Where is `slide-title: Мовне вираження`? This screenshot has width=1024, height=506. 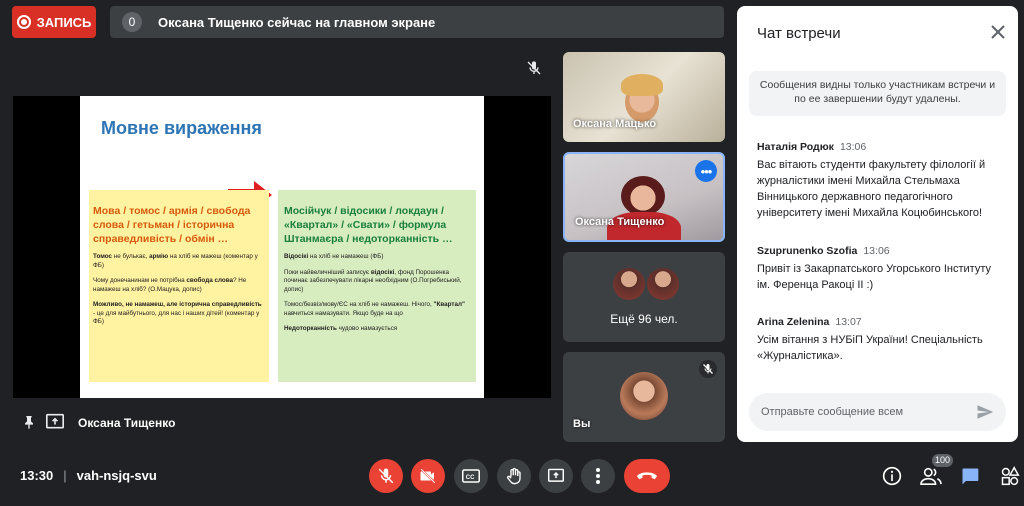 slide-title: Мовне вираження is located at coordinates (181, 128).